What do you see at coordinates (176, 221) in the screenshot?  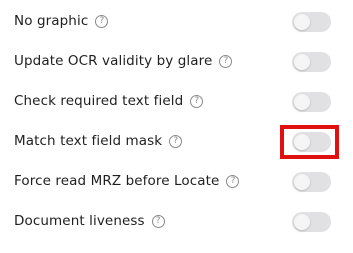 I see `setting-row-document-liveness: Document liveness ?` at bounding box center [176, 221].